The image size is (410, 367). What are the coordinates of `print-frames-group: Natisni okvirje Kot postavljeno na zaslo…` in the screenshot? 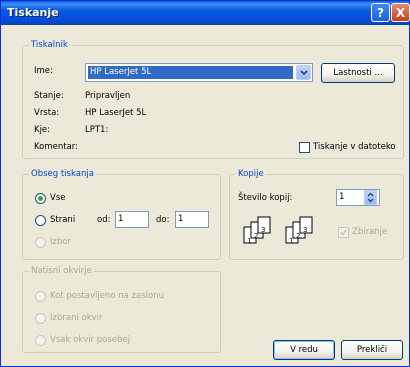 It's located at (121, 309).